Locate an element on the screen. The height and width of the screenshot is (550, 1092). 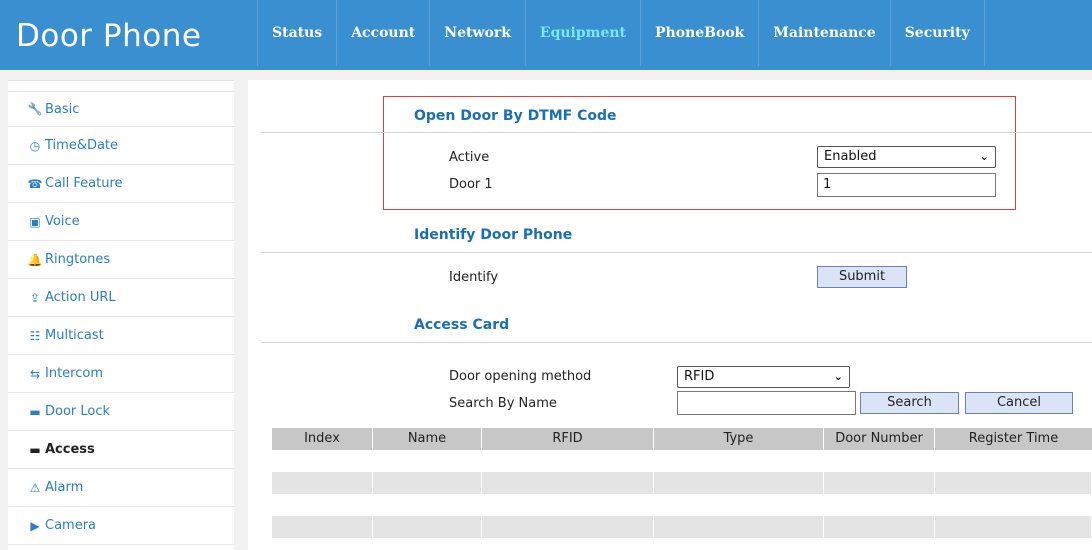
sidebar-item-label: Alarm is located at coordinates (64, 487).